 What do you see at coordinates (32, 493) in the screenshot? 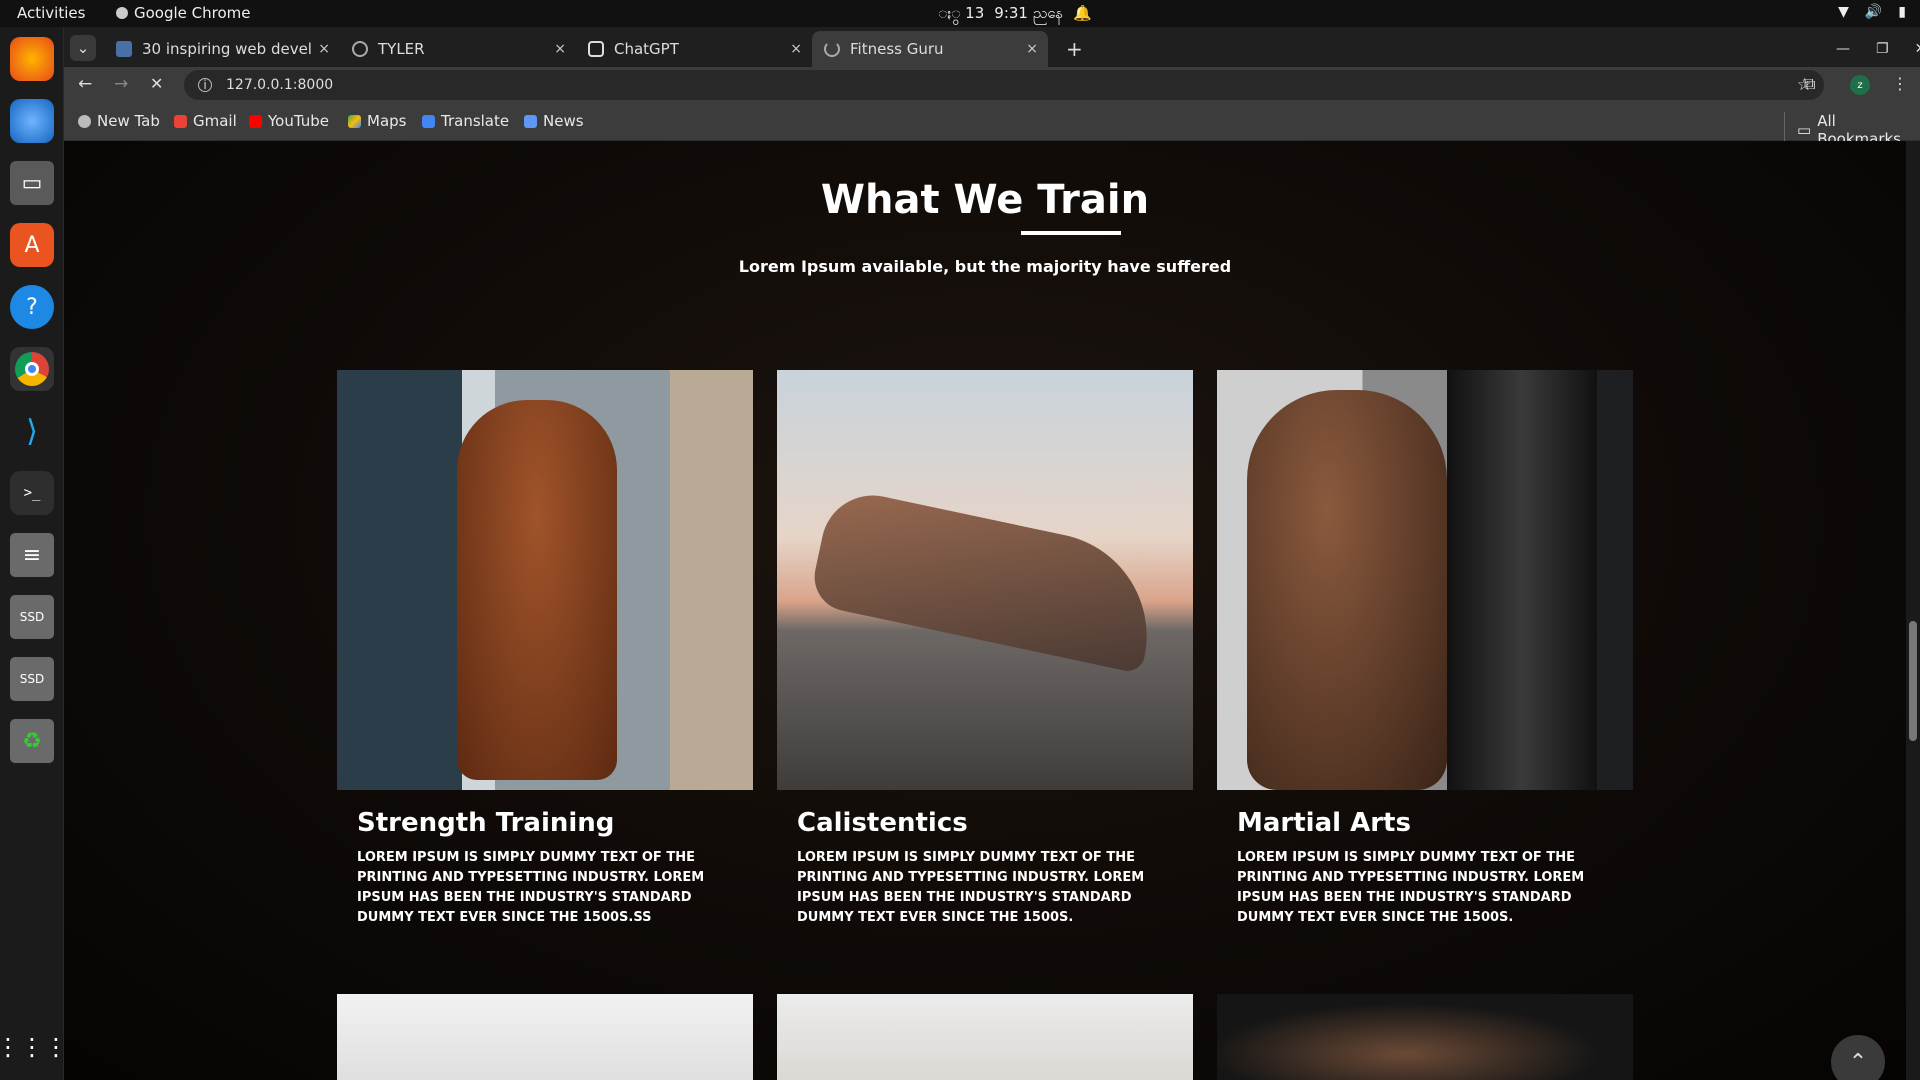
I see `terminal-icon: >_` at bounding box center [32, 493].